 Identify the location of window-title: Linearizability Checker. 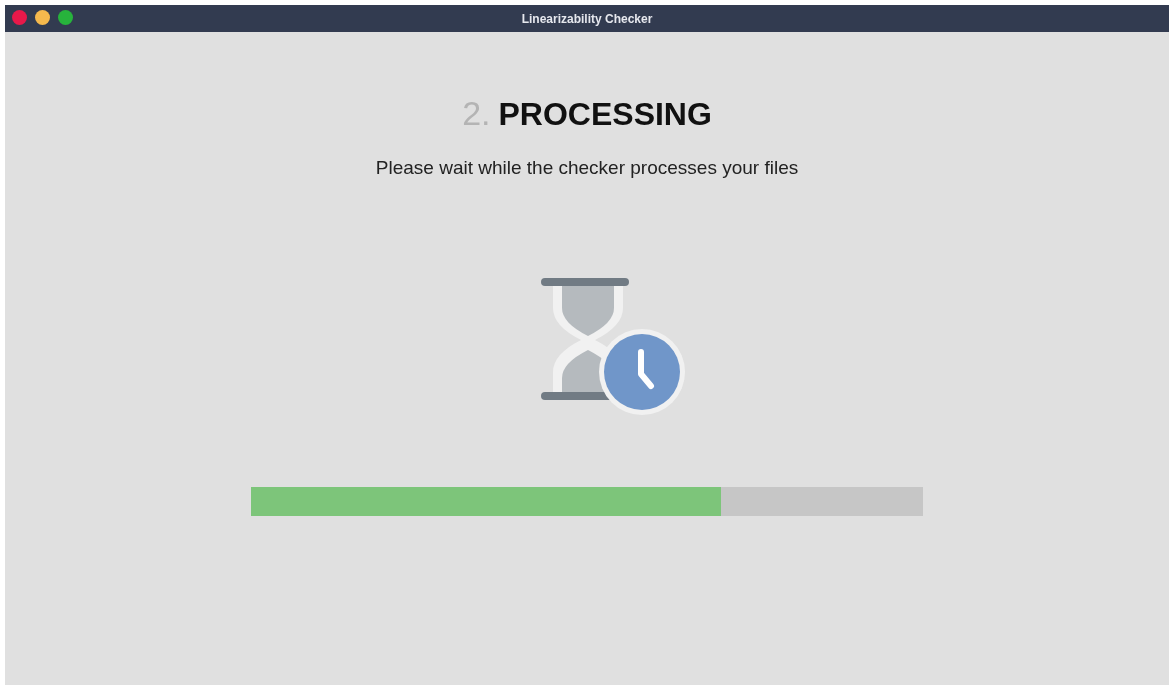
(587, 18).